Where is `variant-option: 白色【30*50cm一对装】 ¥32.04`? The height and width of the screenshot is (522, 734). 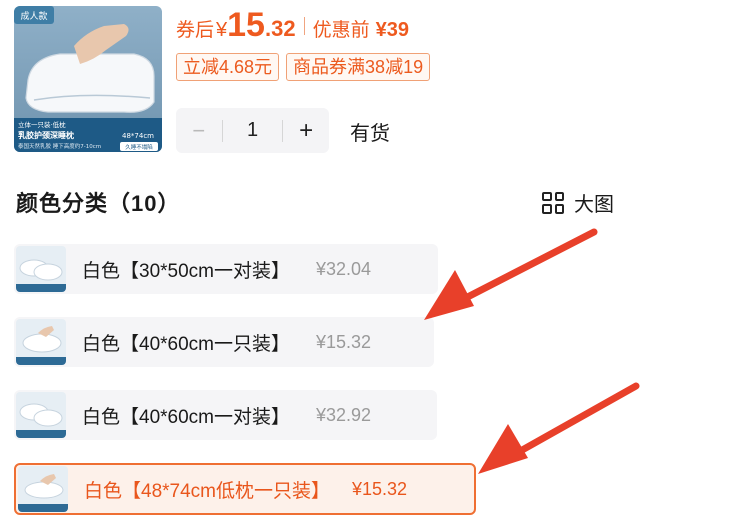 variant-option: 白色【30*50cm一对装】 ¥32.04 is located at coordinates (226, 269).